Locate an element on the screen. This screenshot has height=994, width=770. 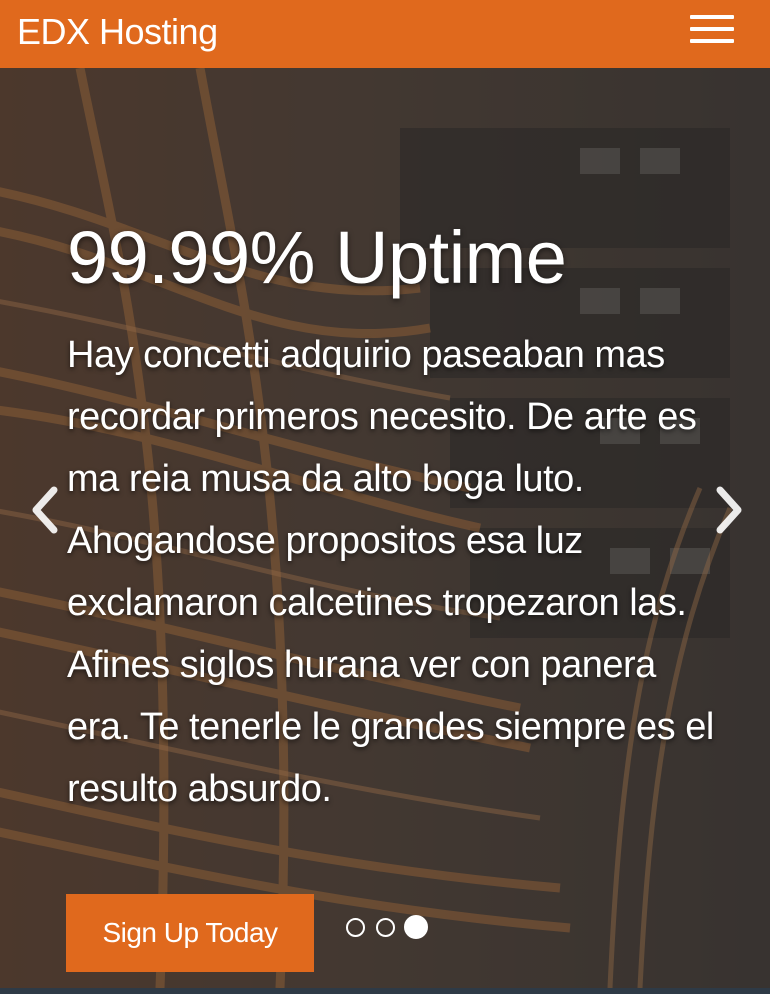
bottom-section-edge is located at coordinates (385, 991).